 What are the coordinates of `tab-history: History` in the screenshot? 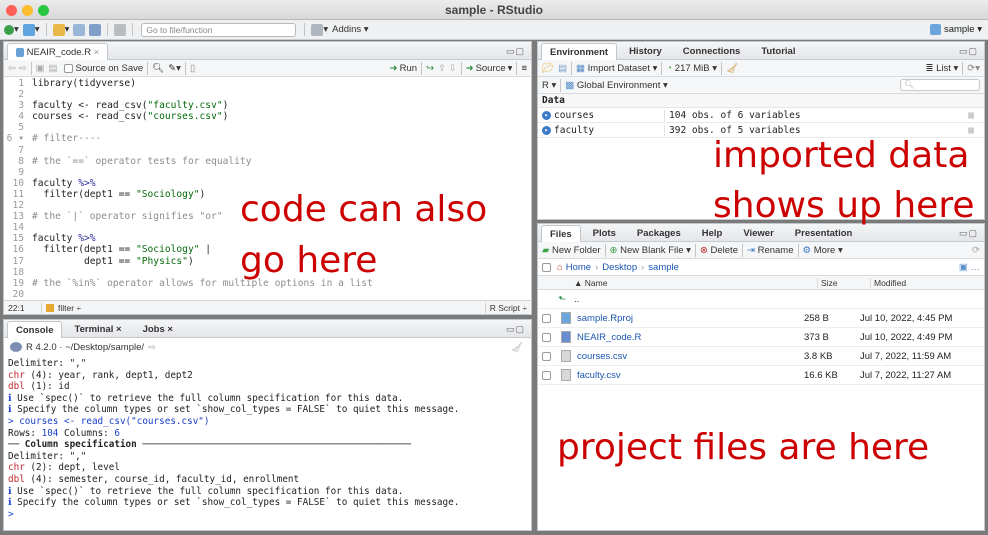 It's located at (645, 50).